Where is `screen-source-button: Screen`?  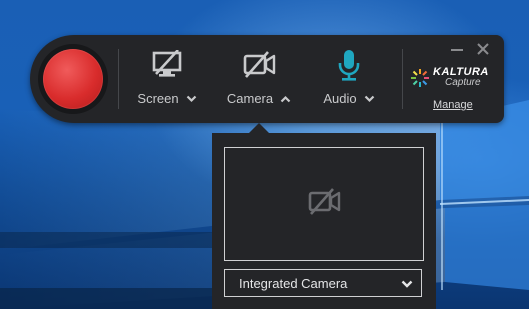
screen-source-button: Screen is located at coordinates (167, 79).